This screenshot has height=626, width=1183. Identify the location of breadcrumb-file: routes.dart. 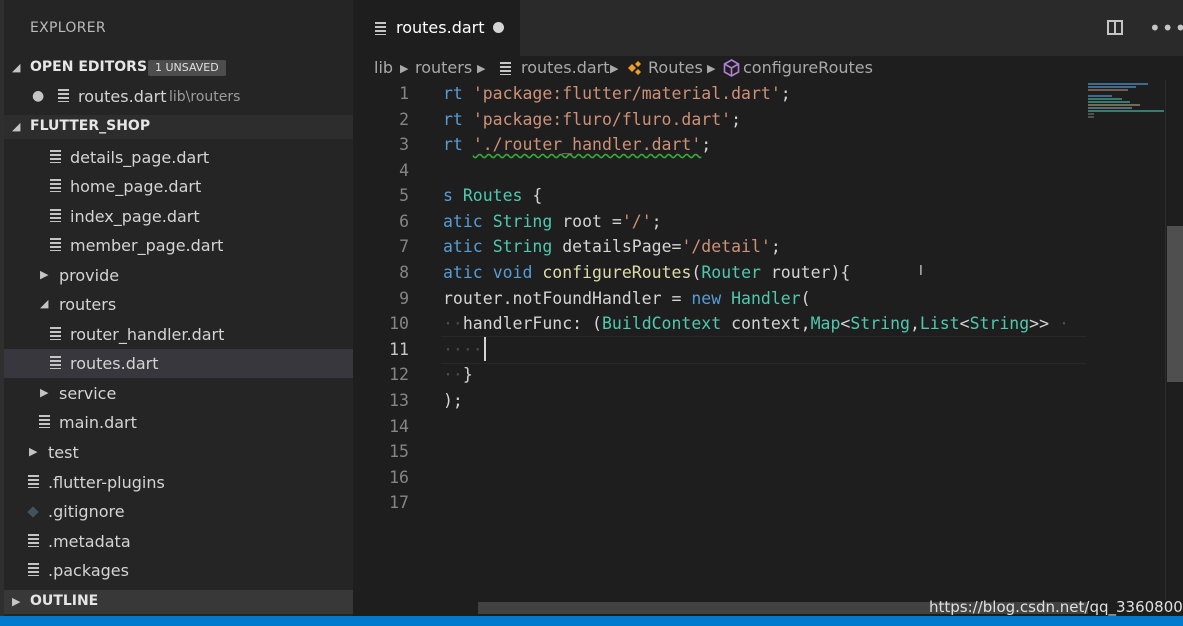
(565, 67).